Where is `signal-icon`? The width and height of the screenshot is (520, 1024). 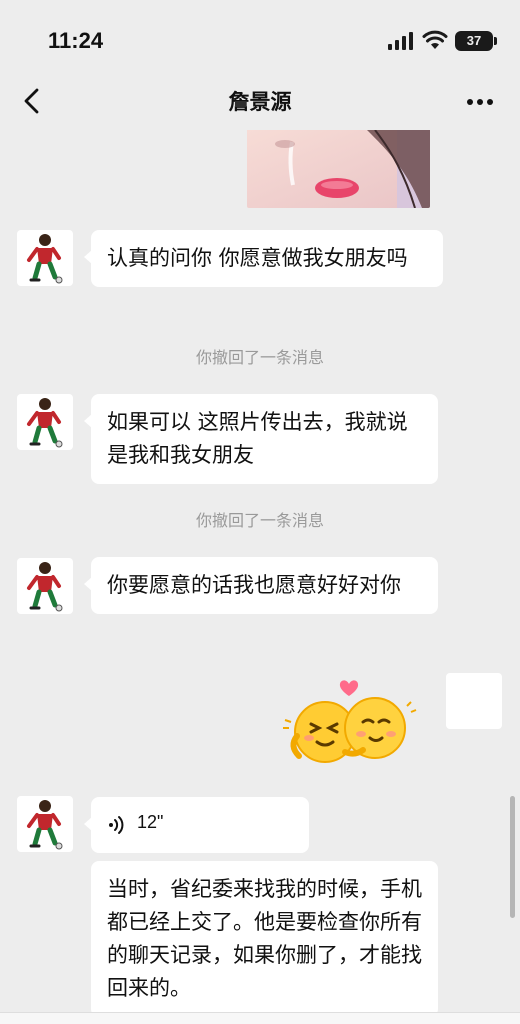 signal-icon is located at coordinates (400, 41).